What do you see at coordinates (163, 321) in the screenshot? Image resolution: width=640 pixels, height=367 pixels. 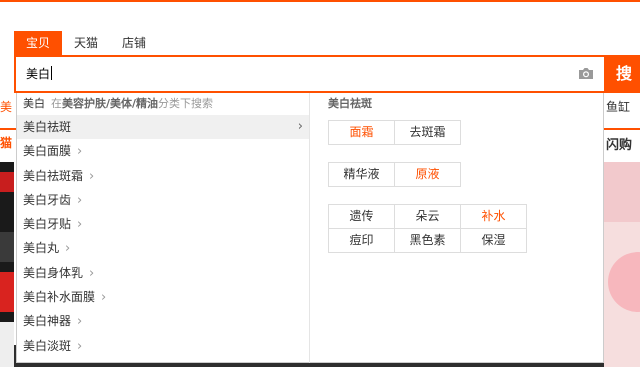 I see `suggestion-item: 美白神器 ›` at bounding box center [163, 321].